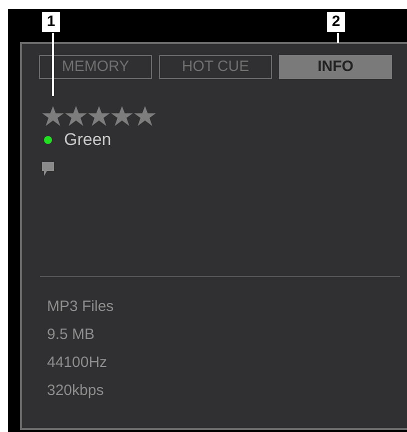  I want to click on info-text: 320kbps, so click(76, 390).